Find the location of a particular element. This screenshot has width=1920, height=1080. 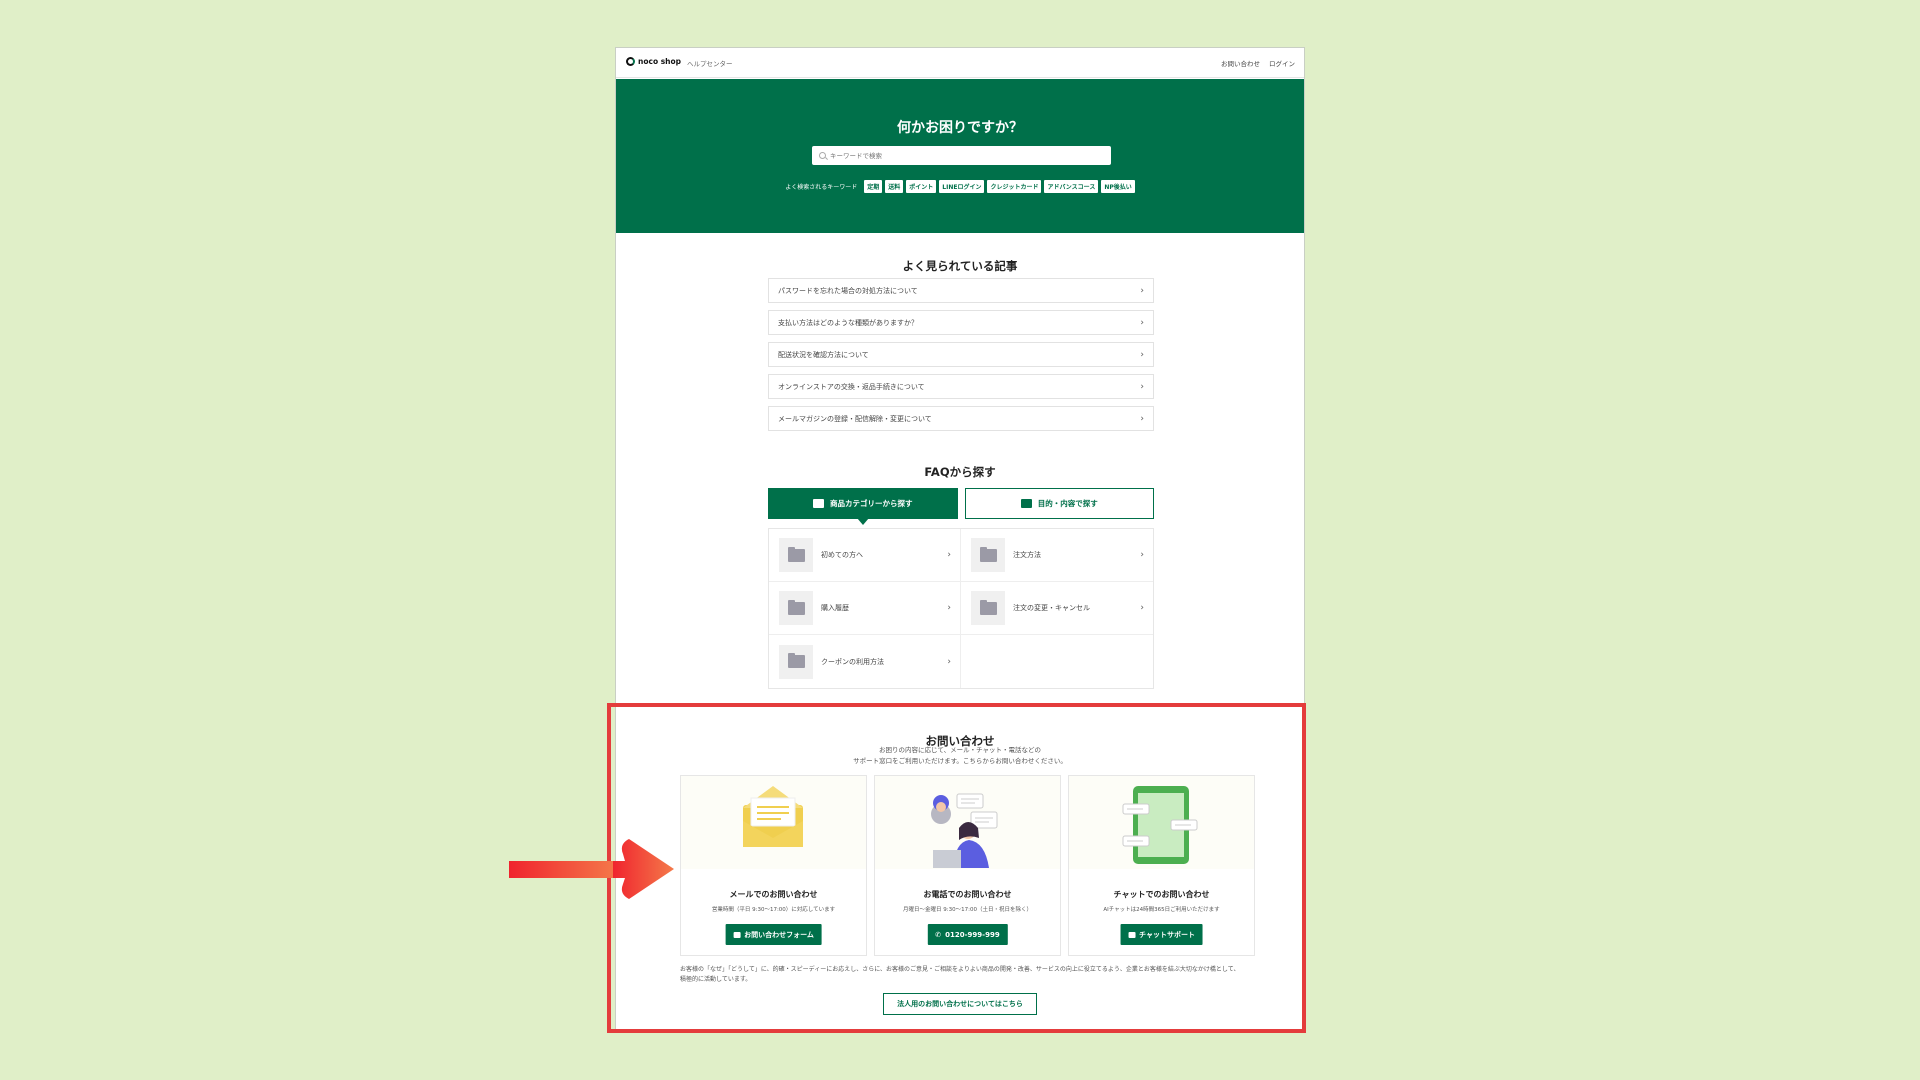

faq-category-item: 購入履歴 › is located at coordinates (865, 608).